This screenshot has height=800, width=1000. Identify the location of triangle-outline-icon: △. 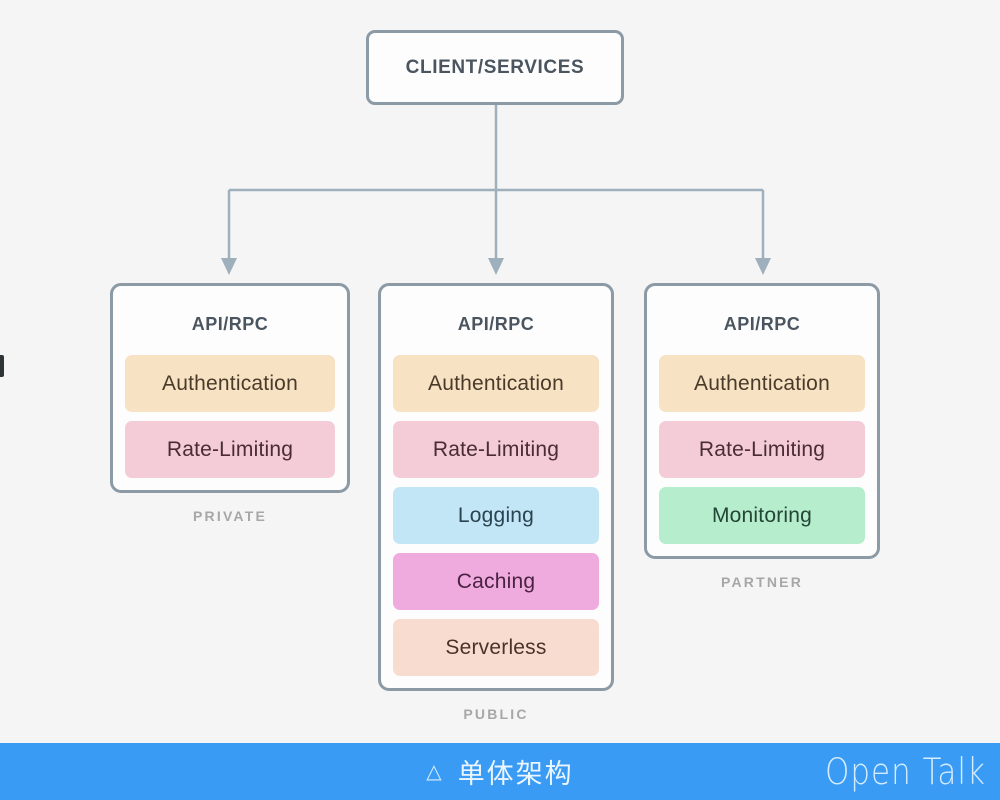
(434, 771).